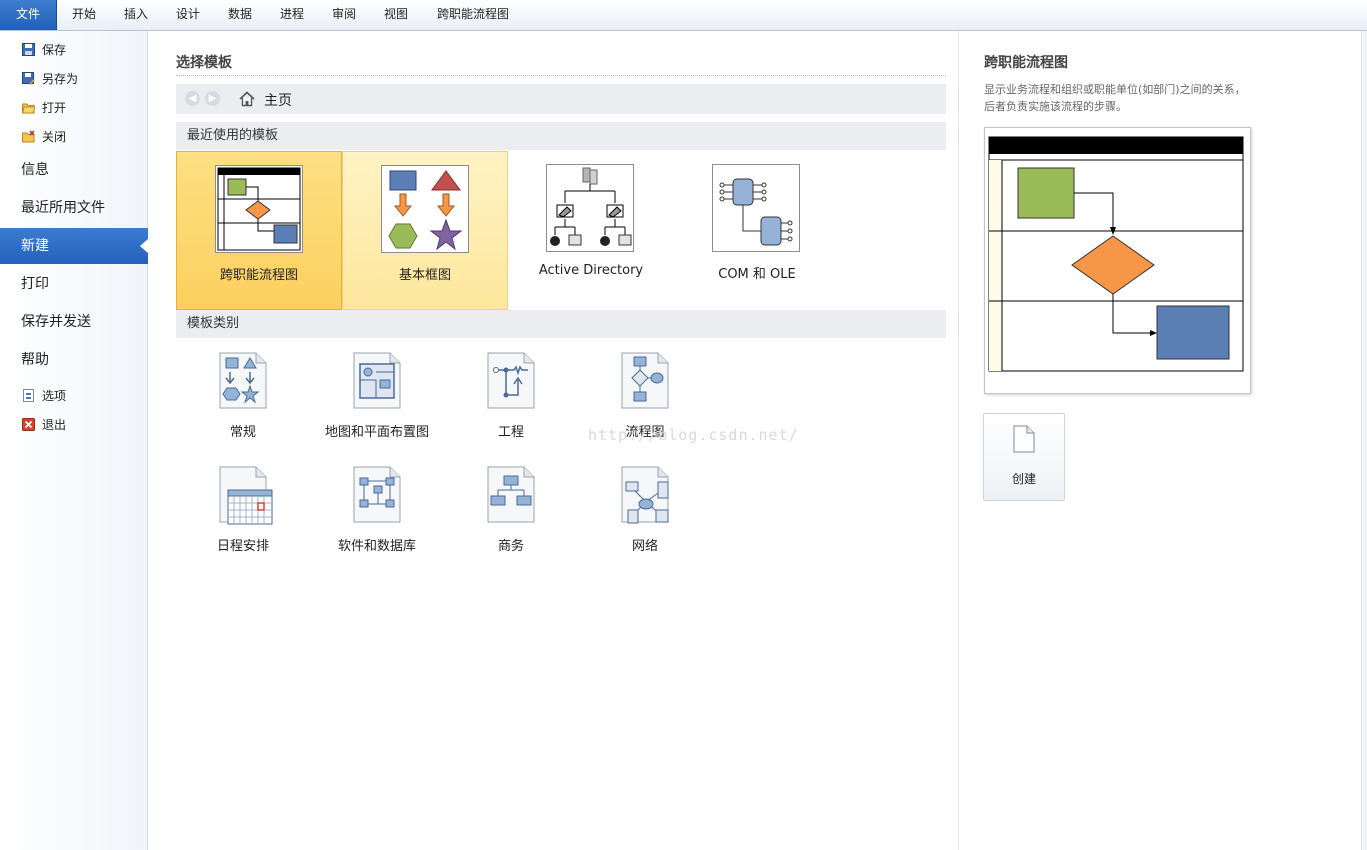 This screenshot has height=850, width=1367. What do you see at coordinates (243, 382) in the screenshot?
I see `general-category-icon` at bounding box center [243, 382].